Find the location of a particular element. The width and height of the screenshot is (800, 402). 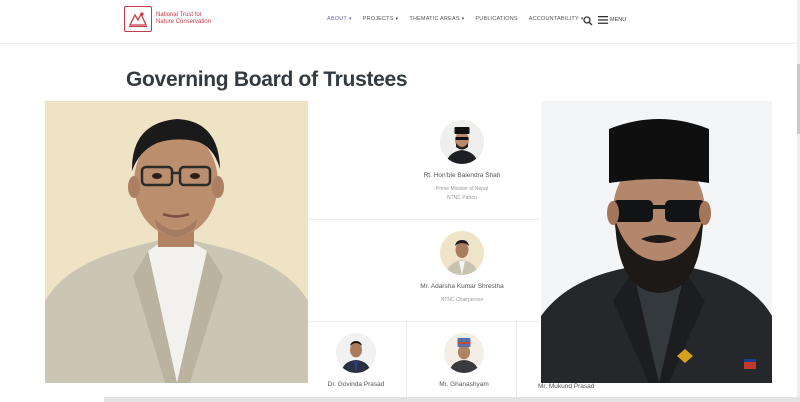

logo-text: National Trust for Nature Conservation is located at coordinates (191, 19).